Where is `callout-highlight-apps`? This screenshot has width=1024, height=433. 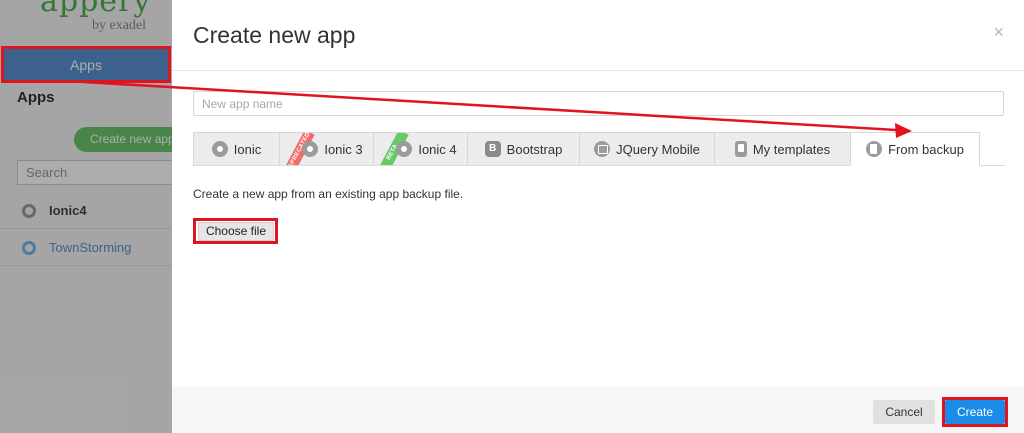
callout-highlight-apps is located at coordinates (86, 64).